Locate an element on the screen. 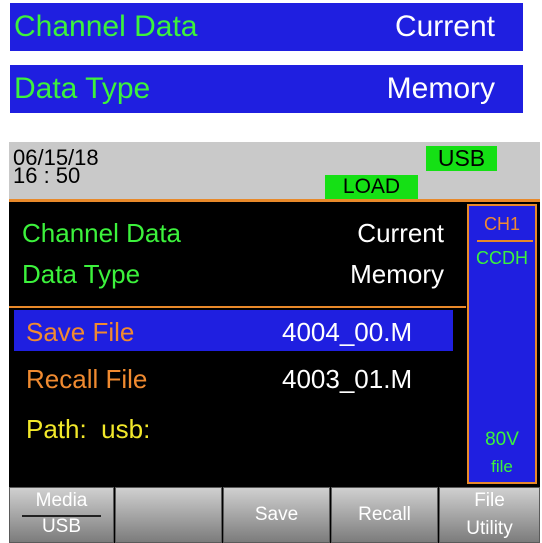  file-indicator: file is located at coordinates (502, 466).